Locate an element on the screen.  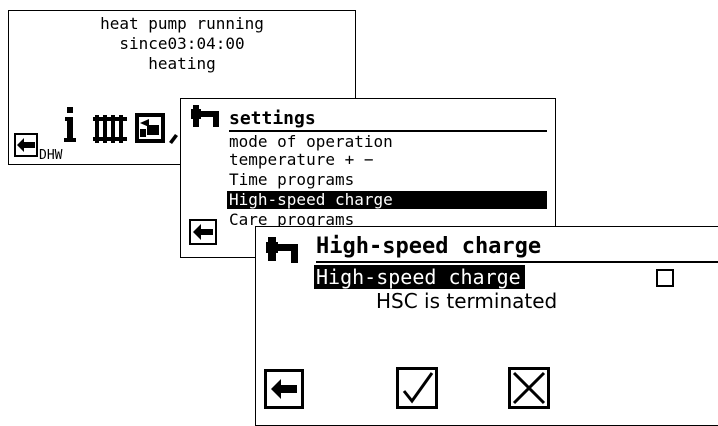
menu-item-temperature: temperature + − is located at coordinates (301, 160).